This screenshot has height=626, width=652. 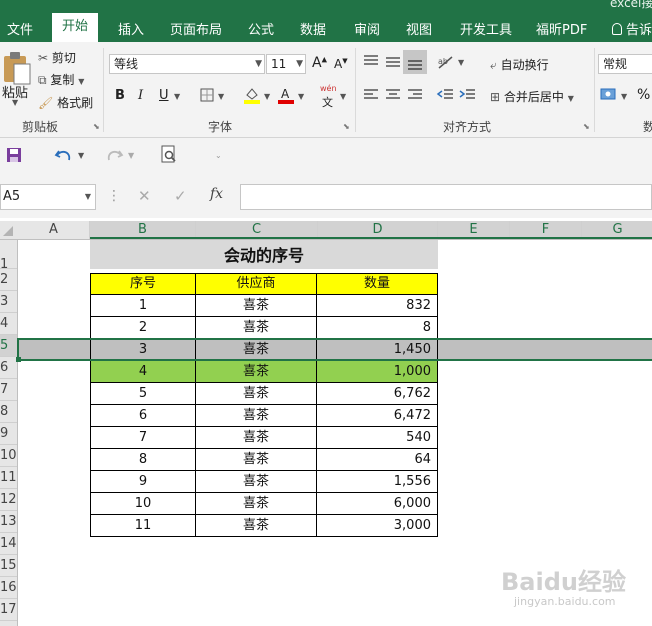 I want to click on row-header: 12, so click(x=8, y=500).